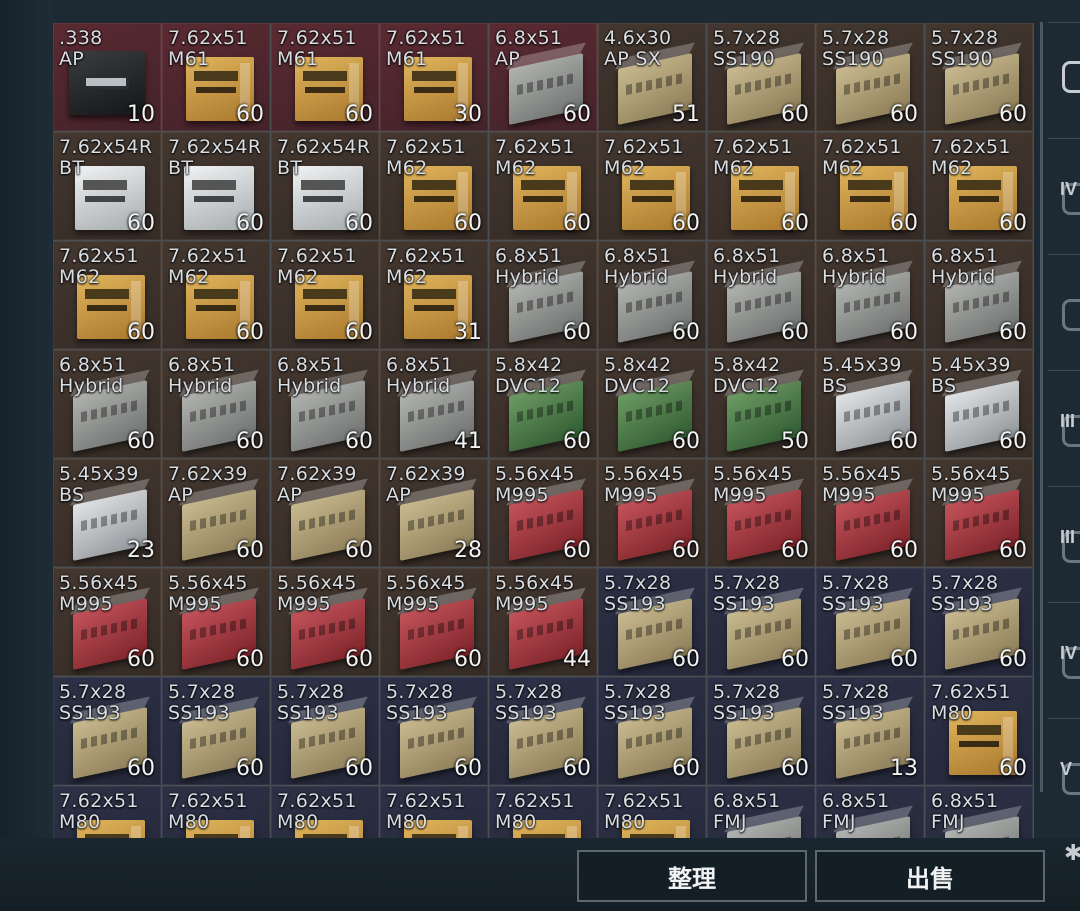 This screenshot has width=1080, height=911. I want to click on ammo-caliber: 5.7x28, so click(747, 583).